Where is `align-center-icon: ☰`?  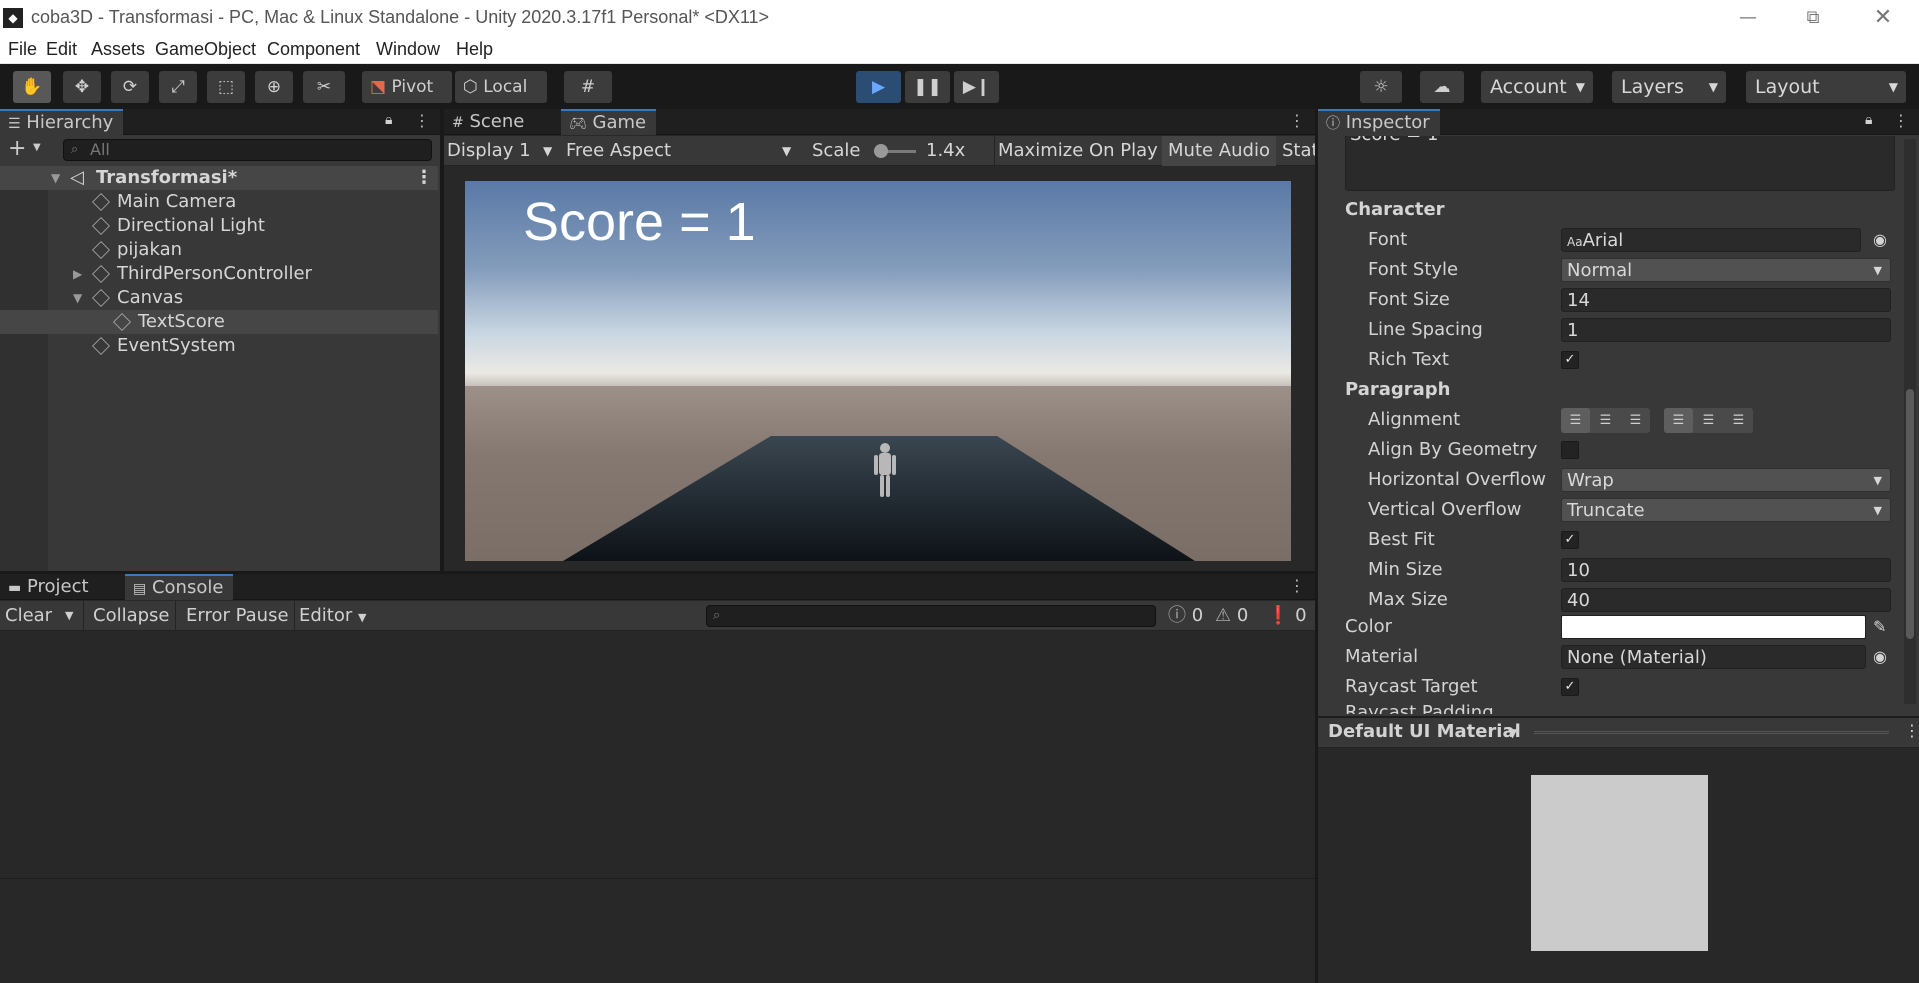
align-center-icon: ☰ is located at coordinates (1605, 420).